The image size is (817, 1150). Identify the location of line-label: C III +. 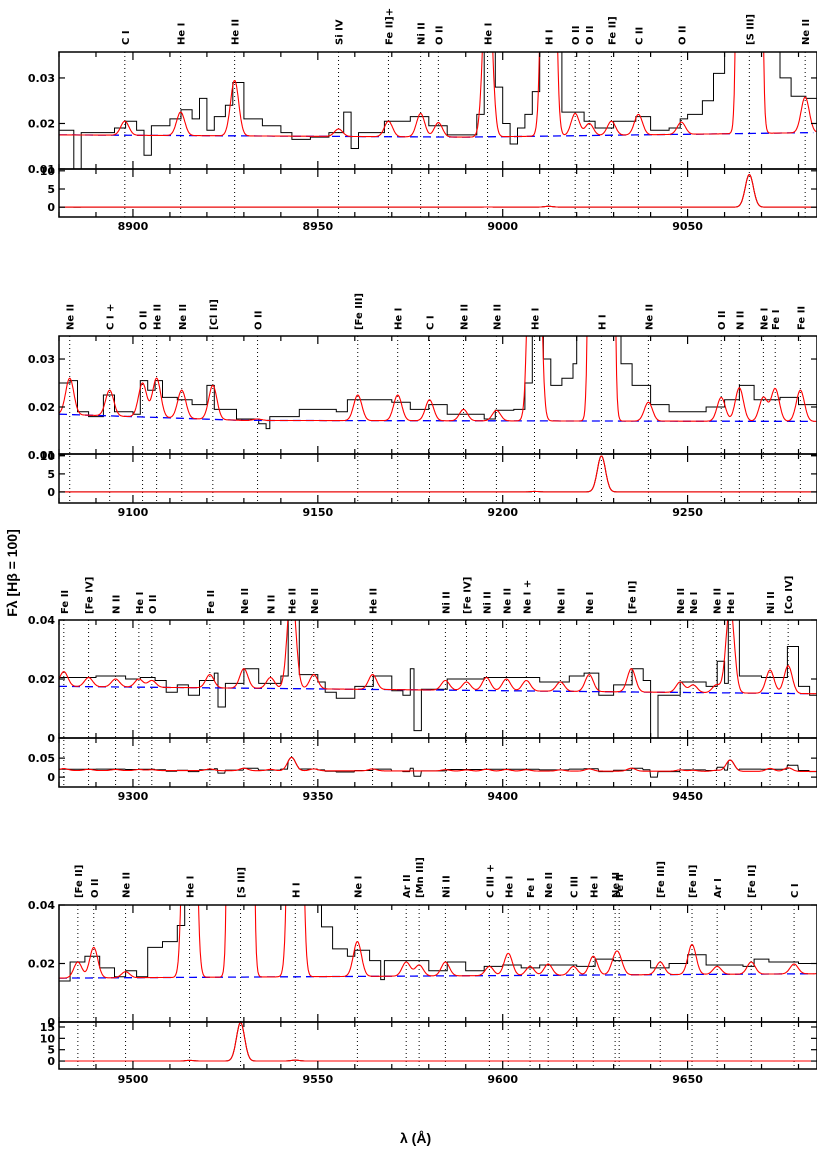
(490, 881).